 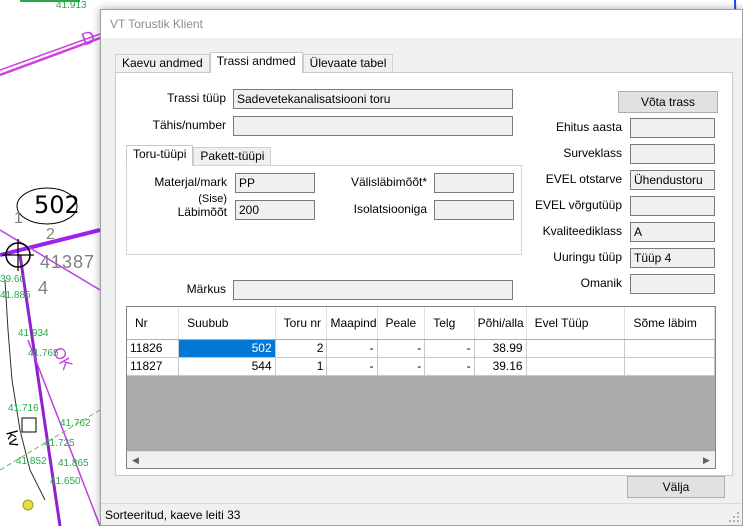 What do you see at coordinates (668, 102) in the screenshot?
I see `vota-trass-button: Võta trass` at bounding box center [668, 102].